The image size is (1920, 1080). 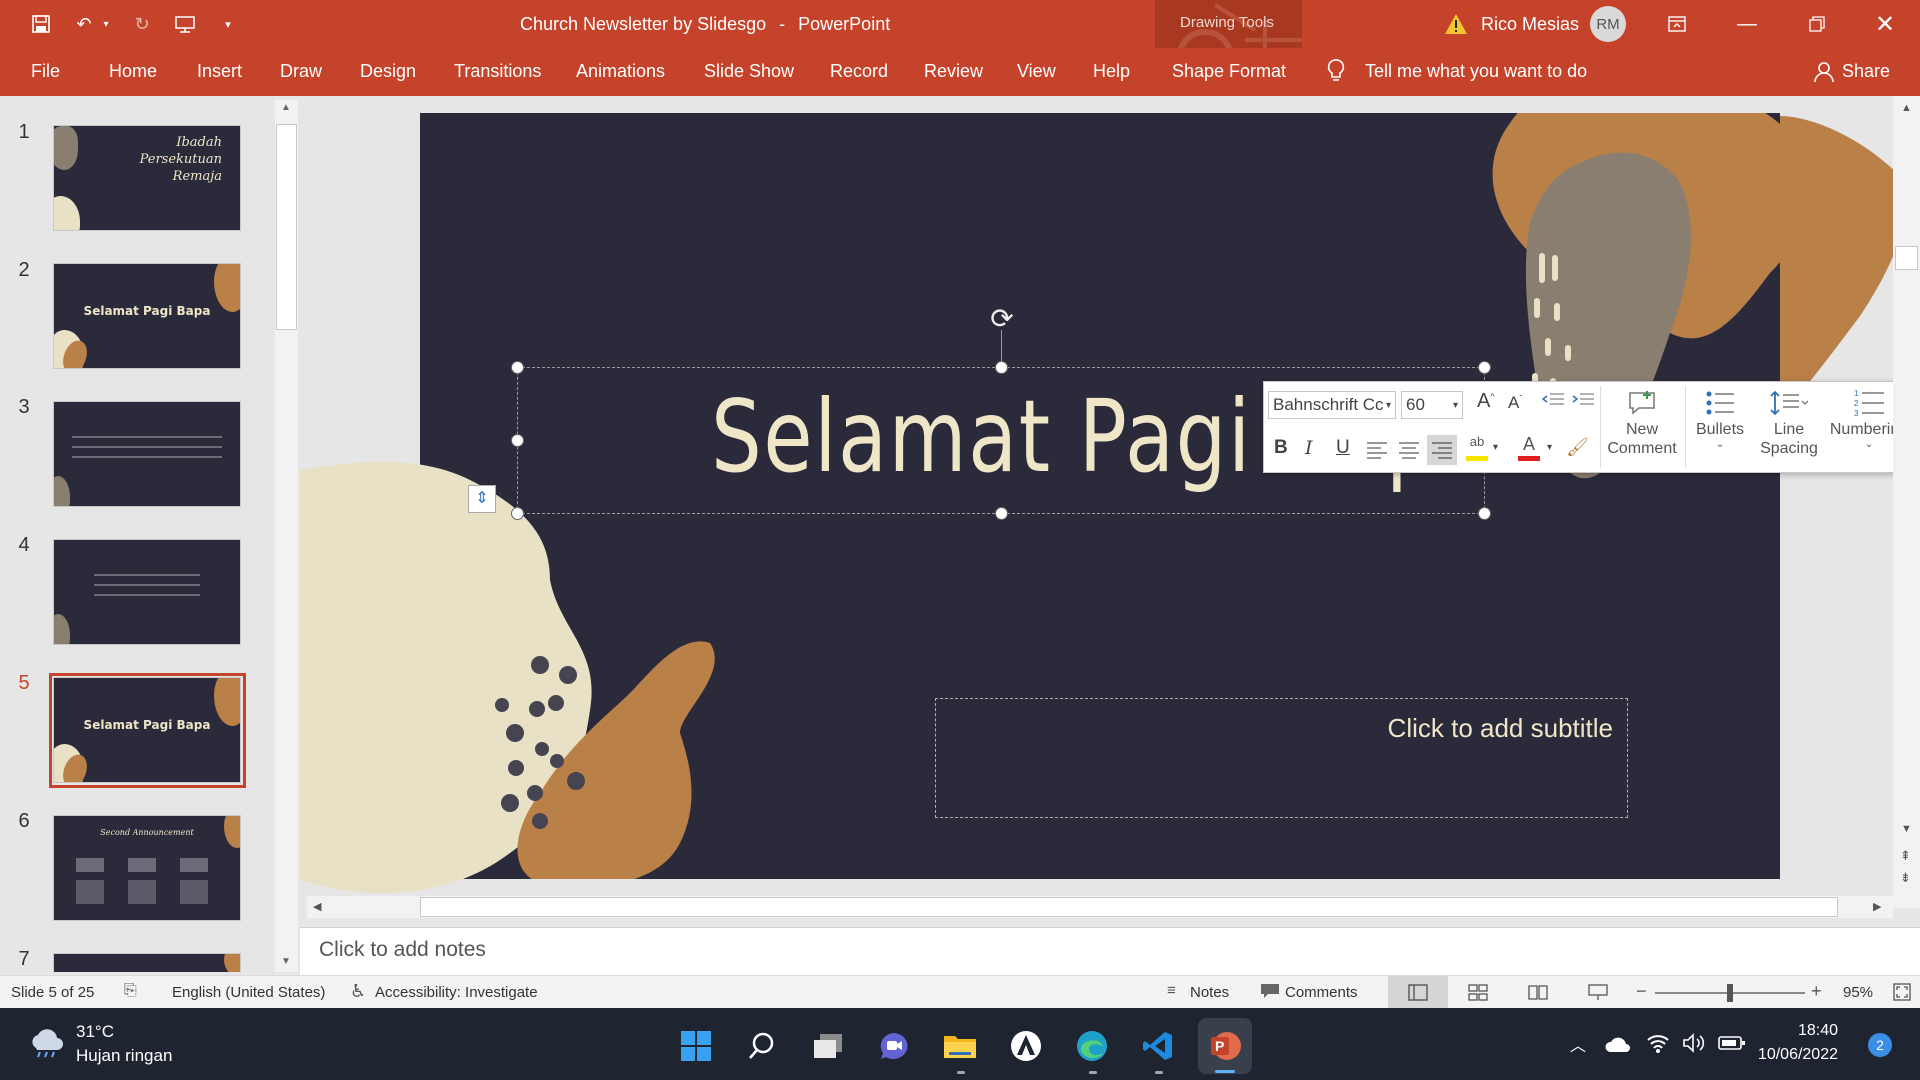 What do you see at coordinates (95, 1032) in the screenshot?
I see `weather-temperature: 31°C` at bounding box center [95, 1032].